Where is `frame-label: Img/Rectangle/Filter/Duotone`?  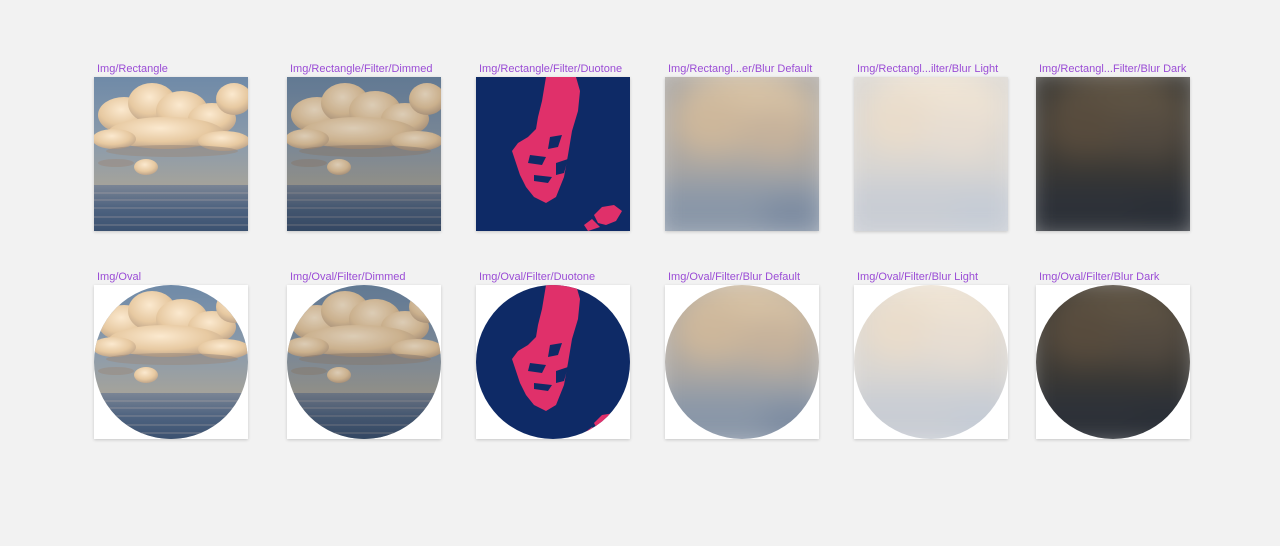 frame-label: Img/Rectangle/Filter/Duotone is located at coordinates (550, 69).